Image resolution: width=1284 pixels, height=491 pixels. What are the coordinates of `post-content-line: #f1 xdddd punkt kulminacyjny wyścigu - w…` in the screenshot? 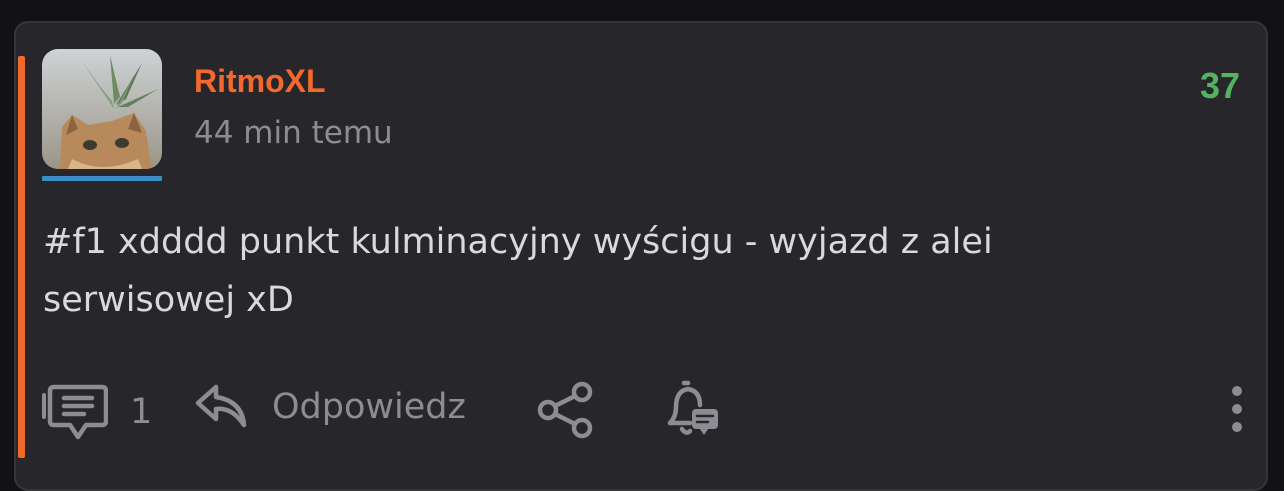 It's located at (518, 242).